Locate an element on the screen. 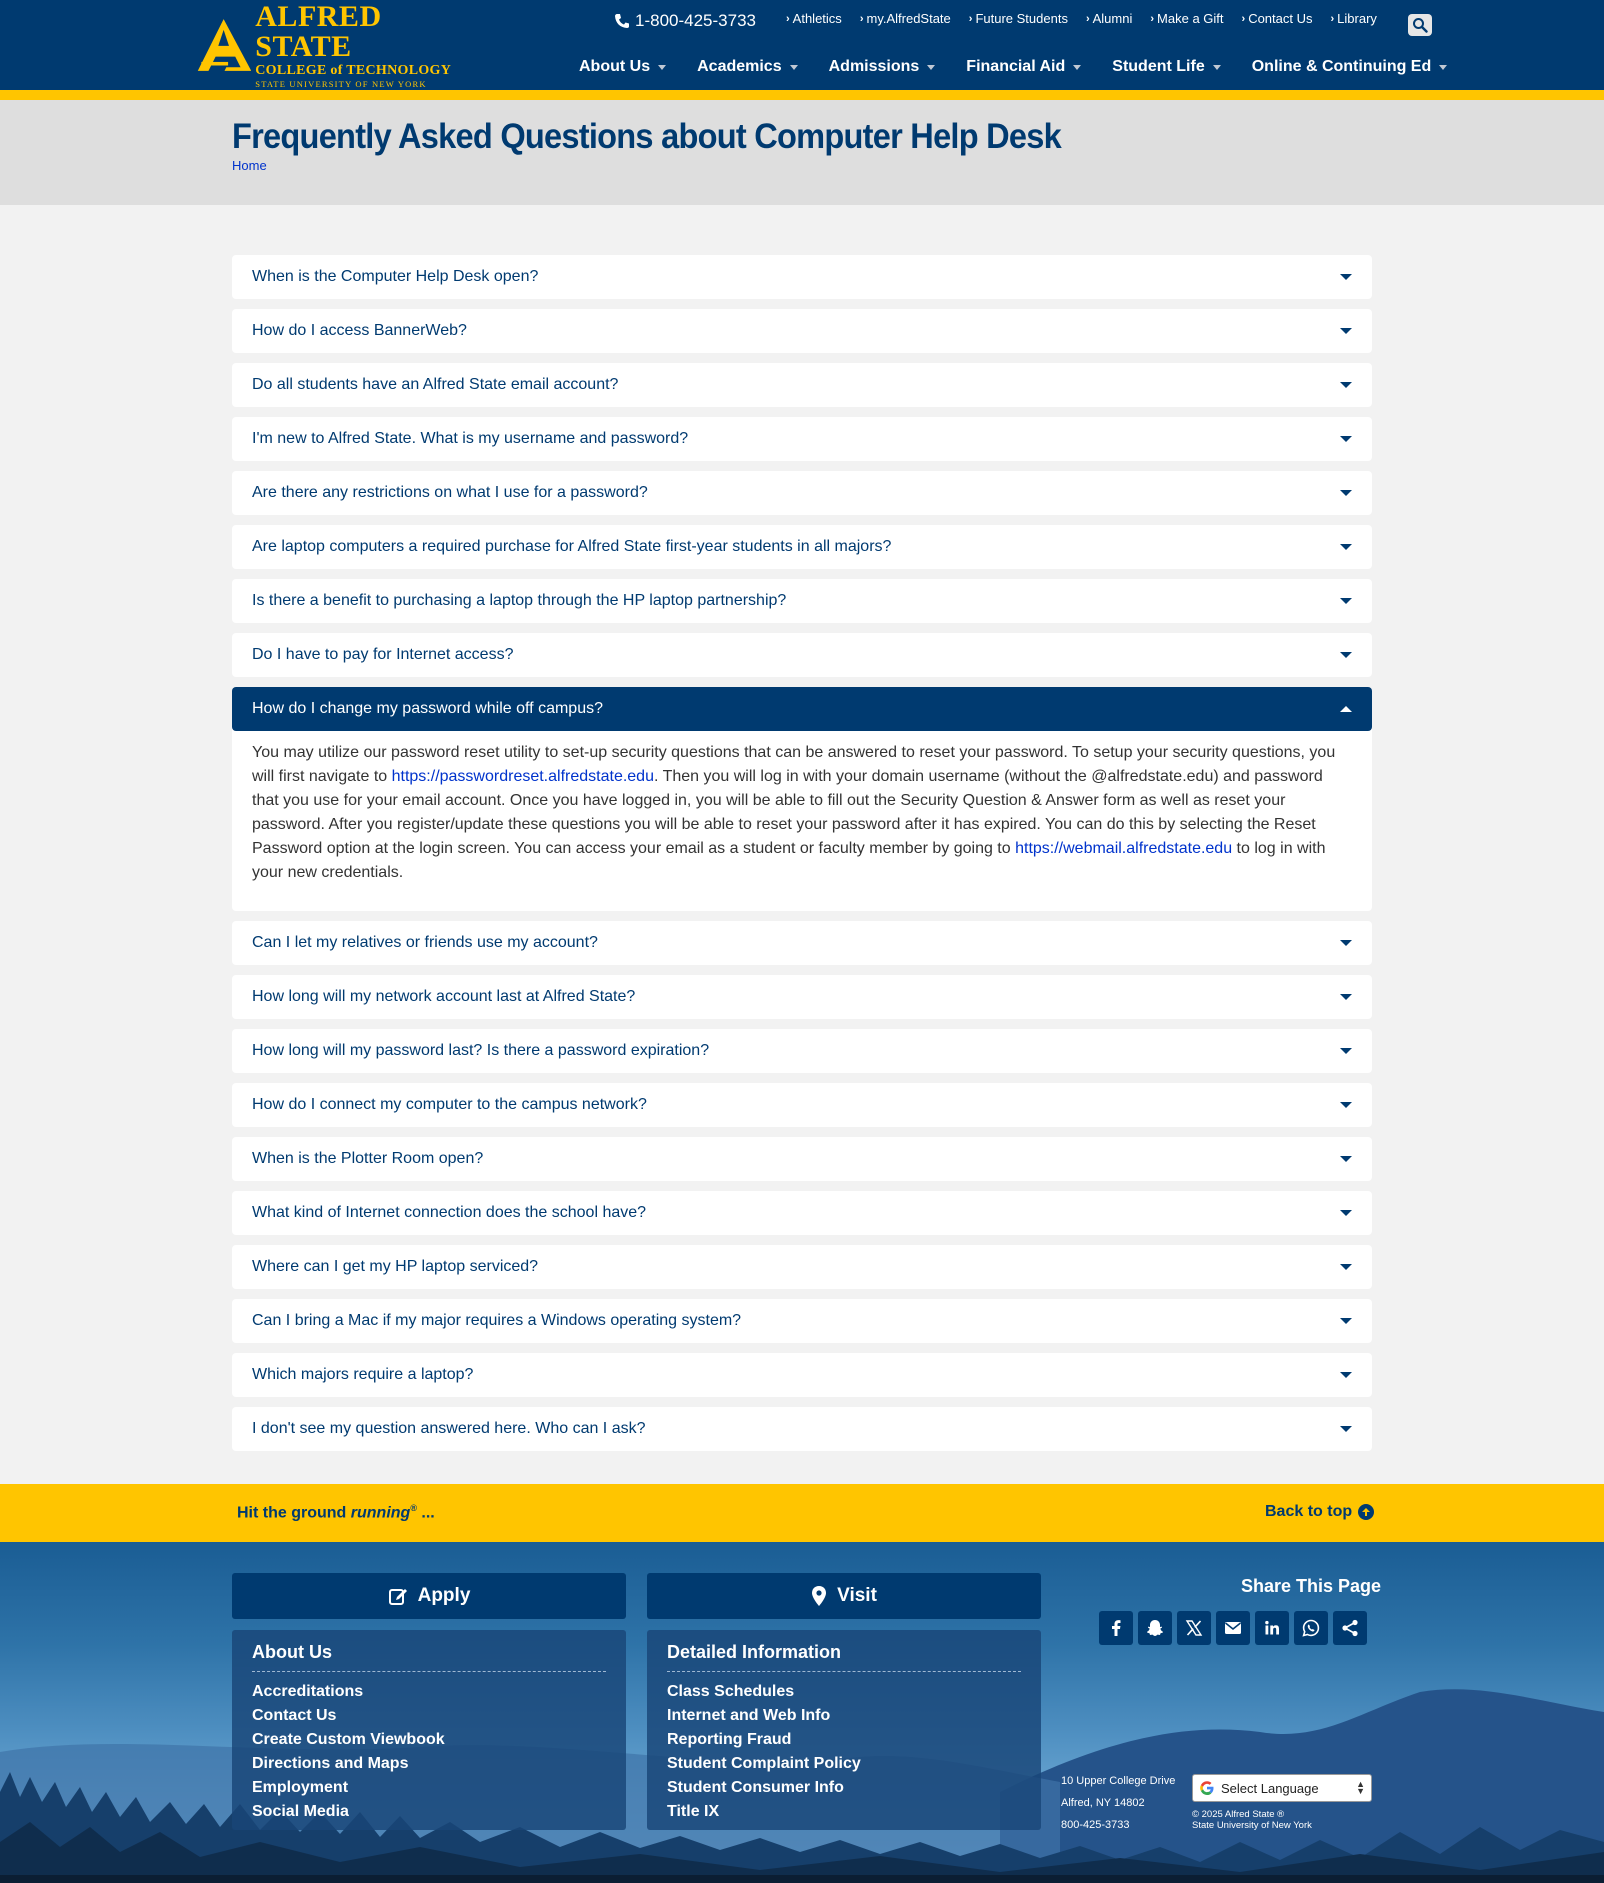 The image size is (1604, 1883). faq-question-toggle: Which majors require a laptop? is located at coordinates (802, 1375).